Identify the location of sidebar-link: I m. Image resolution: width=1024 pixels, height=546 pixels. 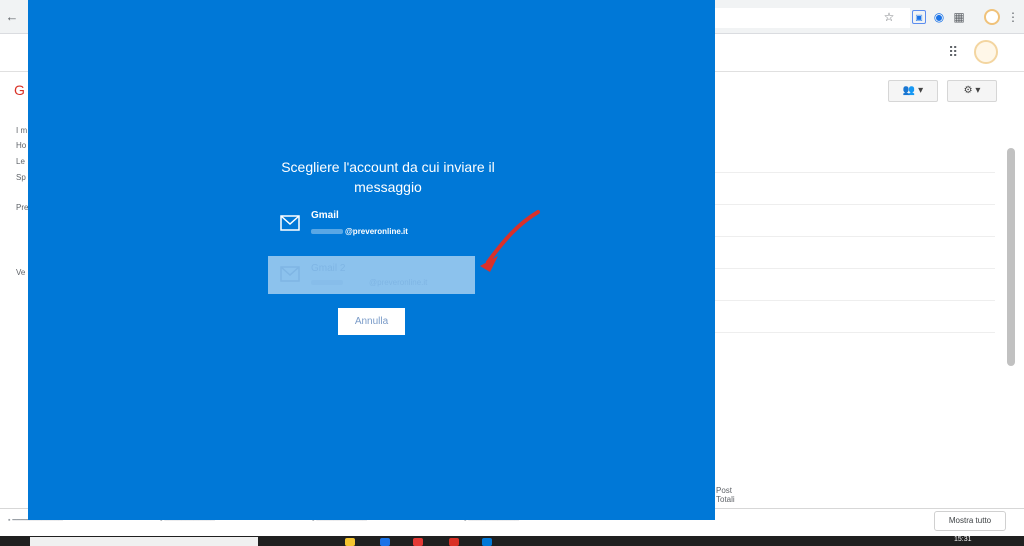
(21, 130).